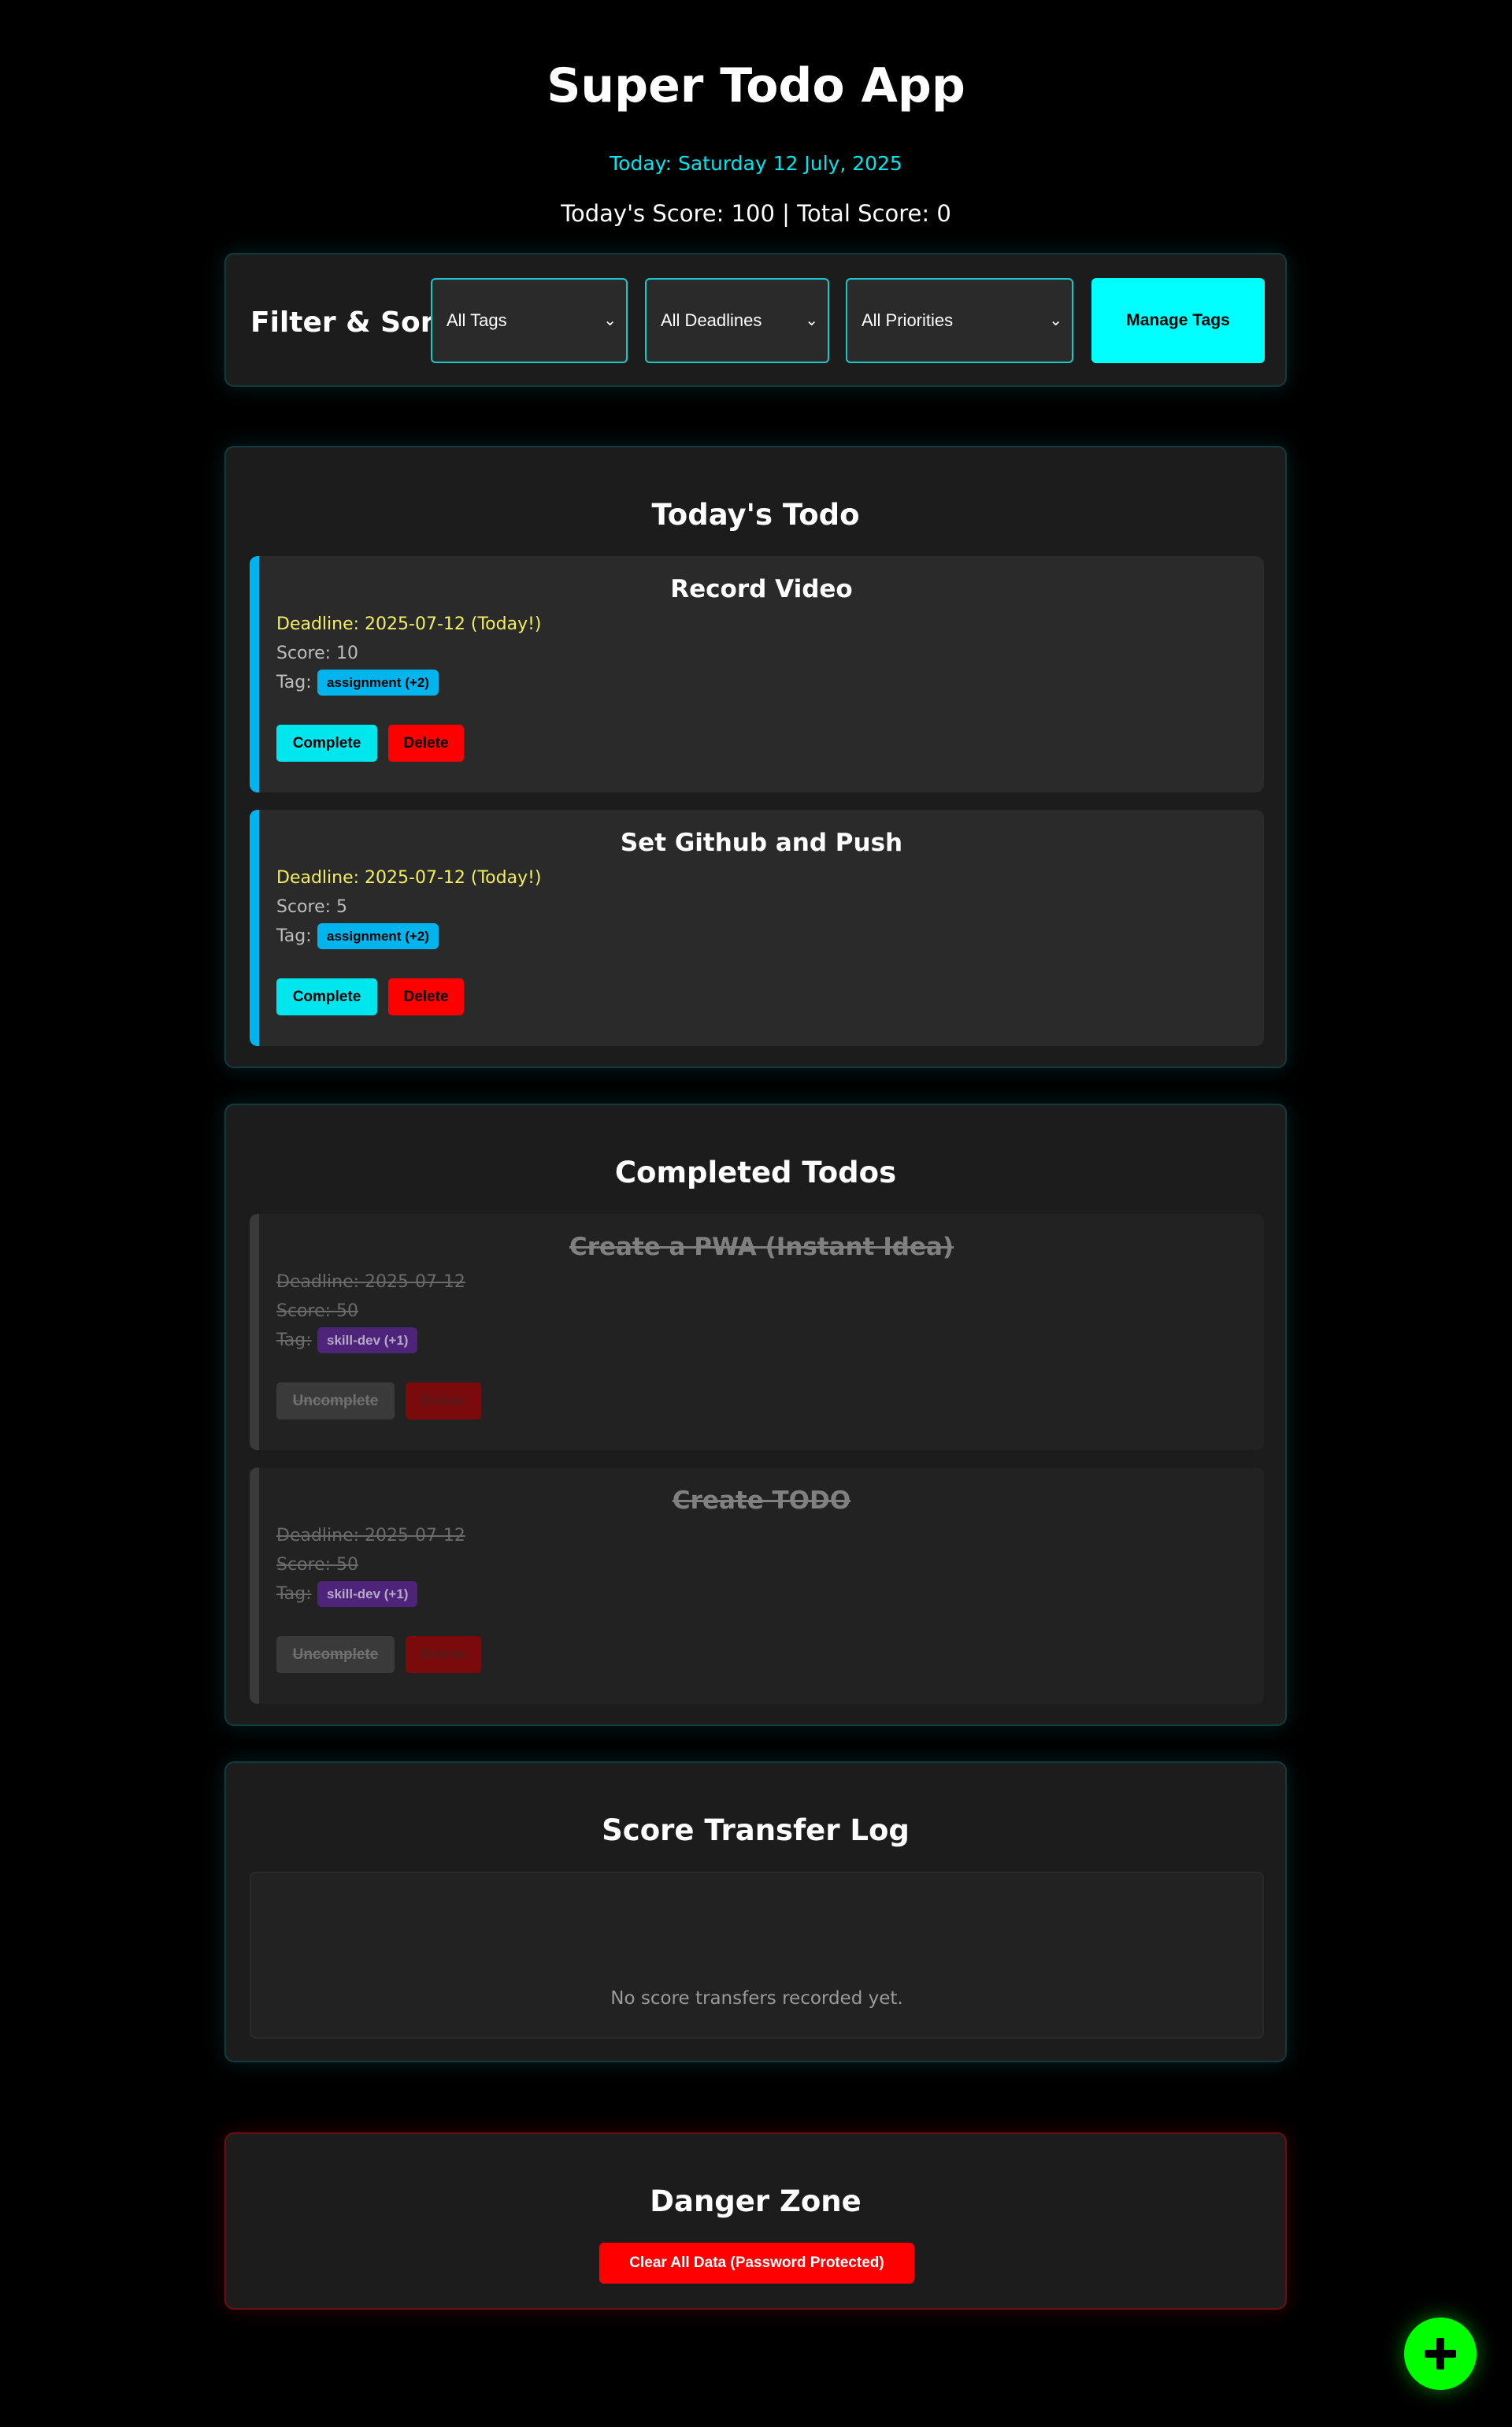 Image resolution: width=1512 pixels, height=2427 pixels. I want to click on danger-zone-title: Danger Zone, so click(756, 2201).